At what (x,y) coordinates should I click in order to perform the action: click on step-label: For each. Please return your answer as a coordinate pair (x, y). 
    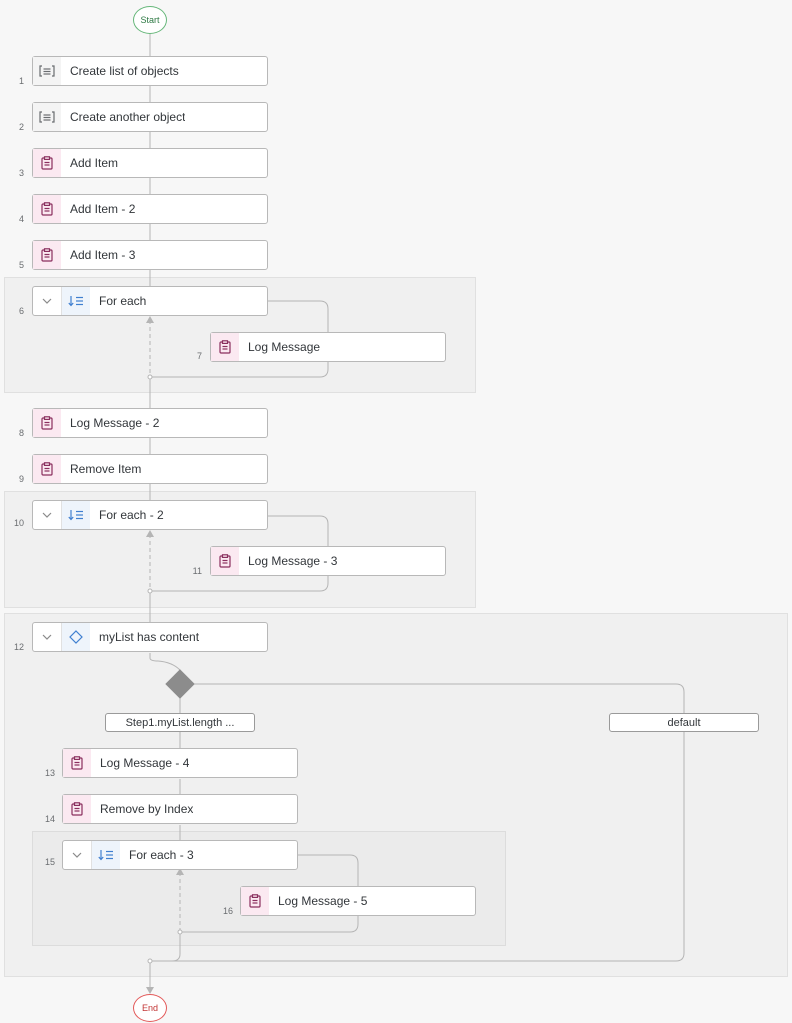
    Looking at the image, I should click on (123, 301).